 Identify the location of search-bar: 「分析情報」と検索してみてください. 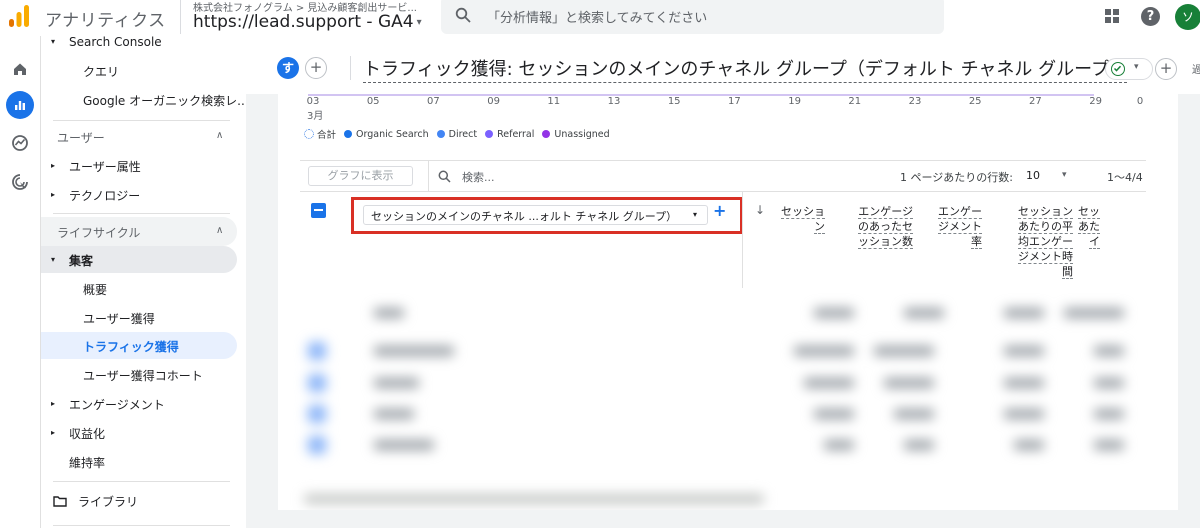
(692, 17).